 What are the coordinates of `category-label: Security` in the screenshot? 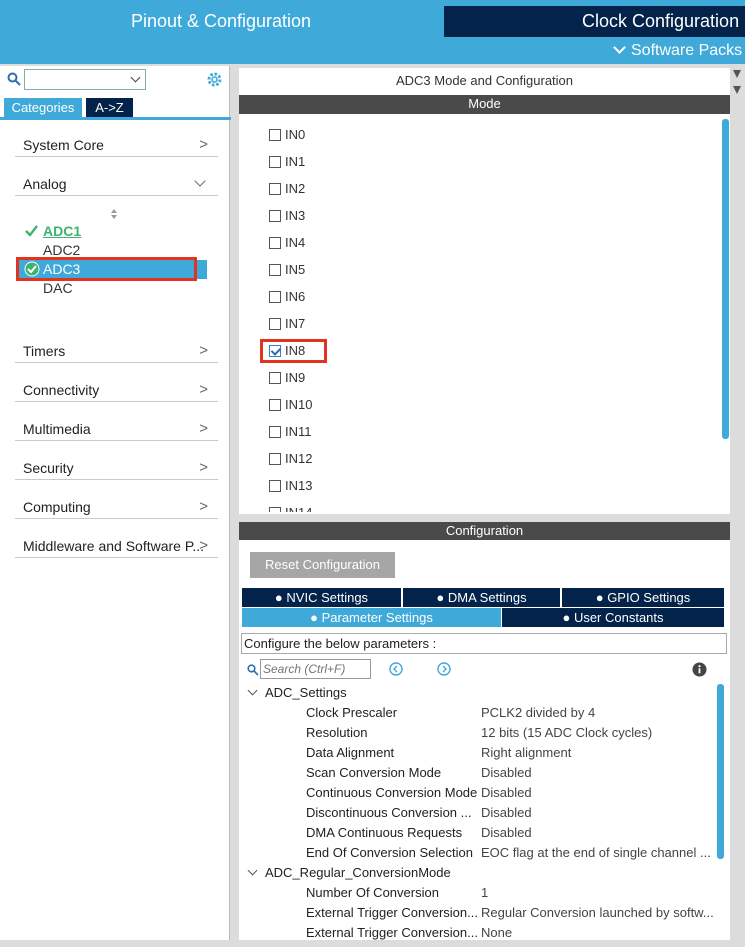 It's located at (48, 468).